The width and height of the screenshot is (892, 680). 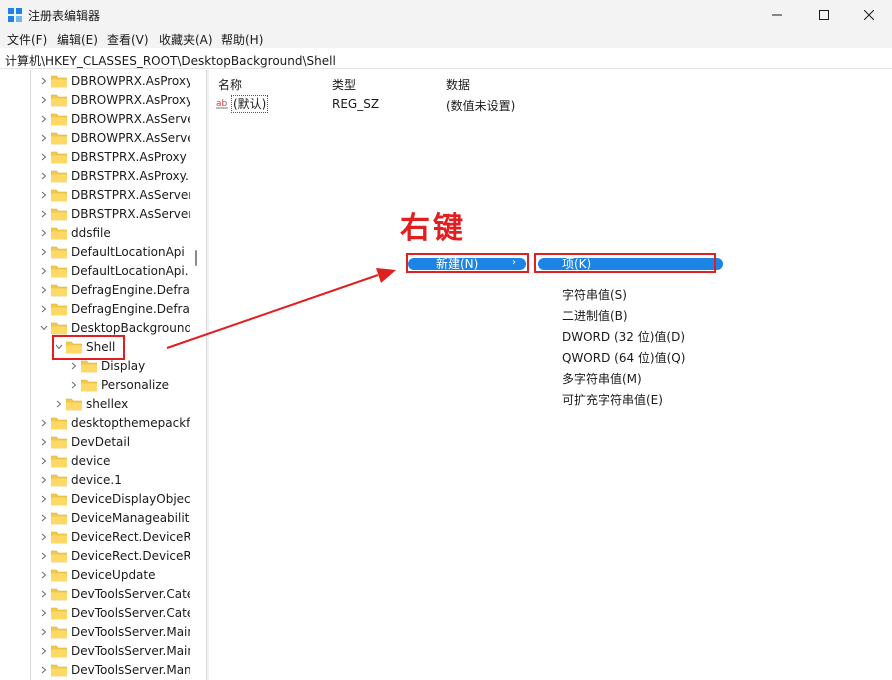 I want to click on menu-edit: 编辑(E), so click(x=77, y=39).